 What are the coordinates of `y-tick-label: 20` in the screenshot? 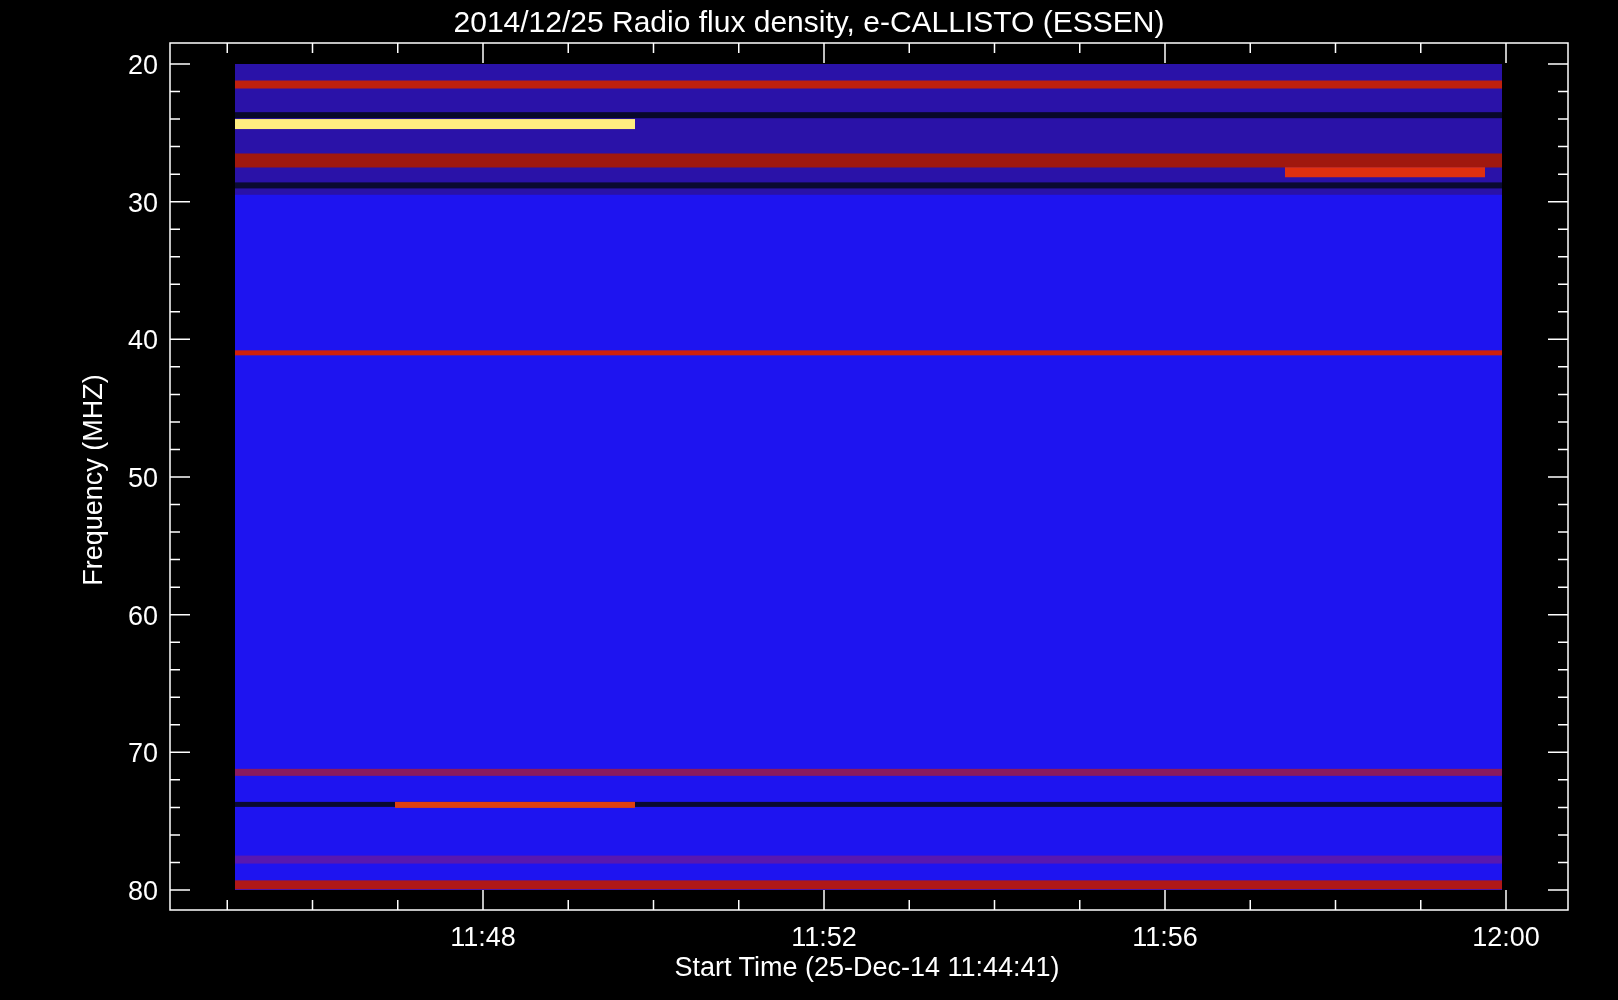 It's located at (142, 65).